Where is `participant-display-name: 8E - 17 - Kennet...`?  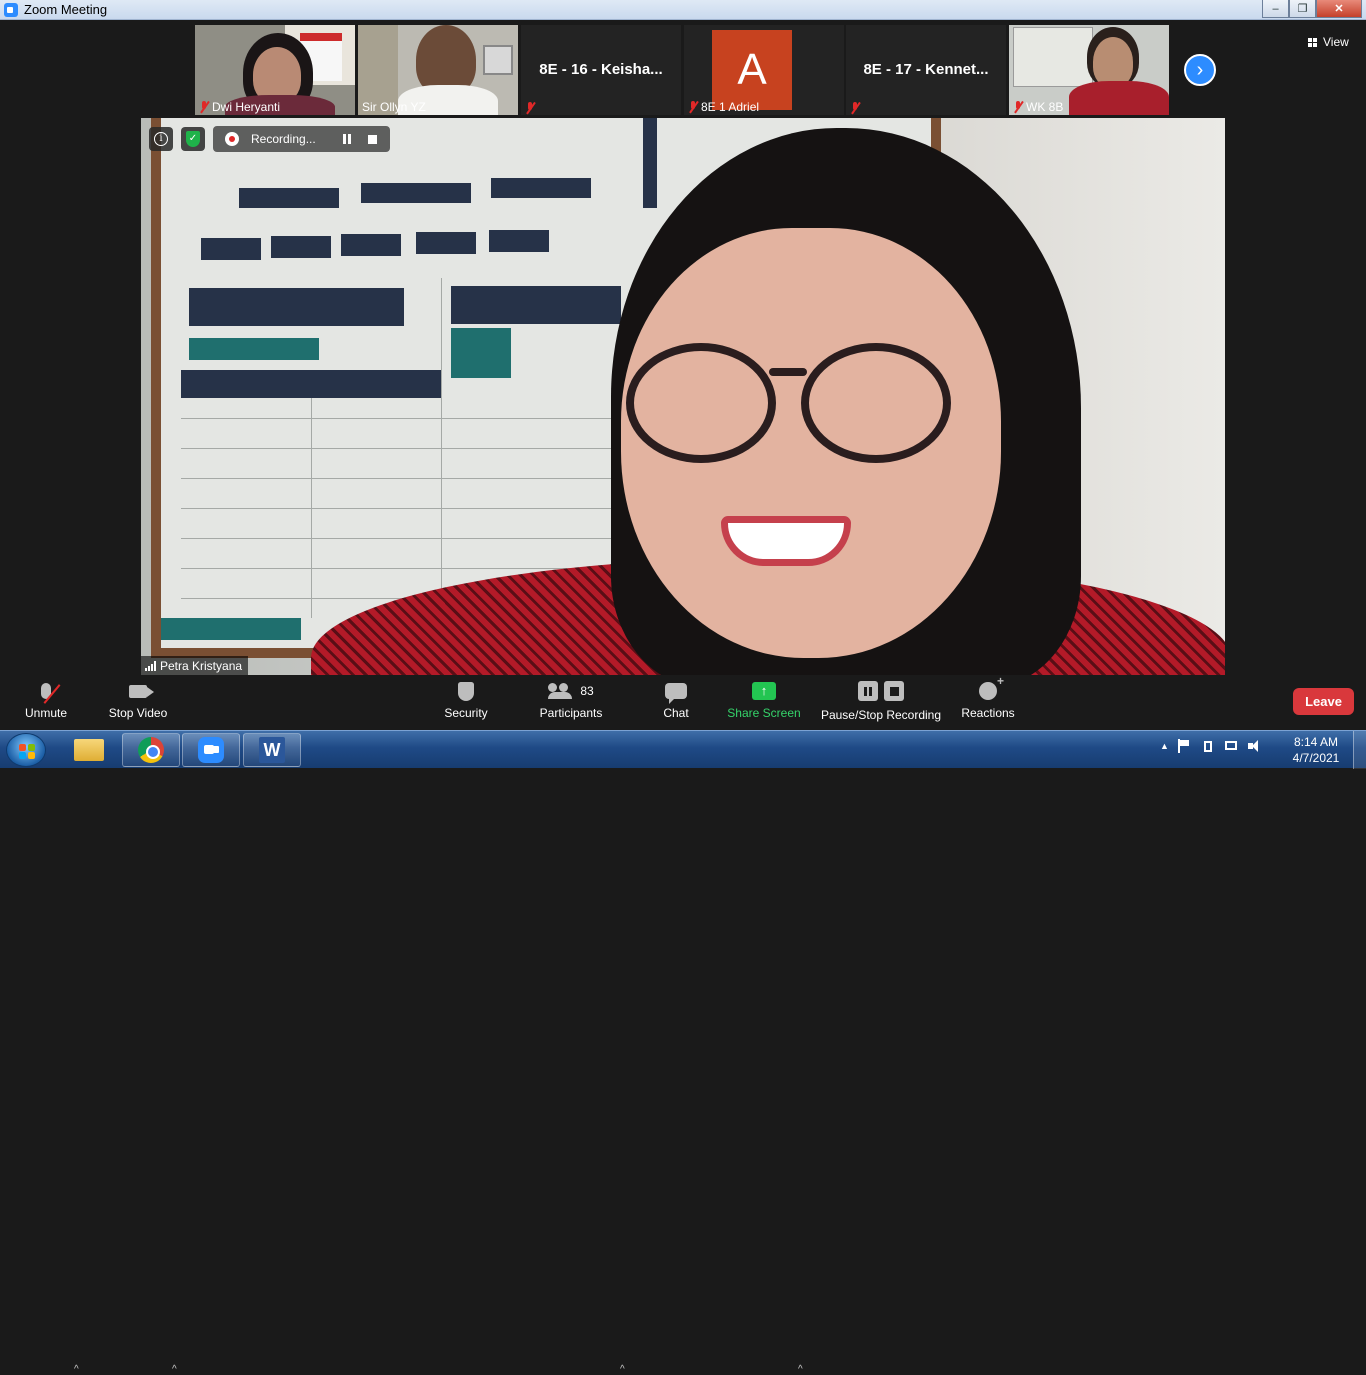 participant-display-name: 8E - 17 - Kennet... is located at coordinates (926, 69).